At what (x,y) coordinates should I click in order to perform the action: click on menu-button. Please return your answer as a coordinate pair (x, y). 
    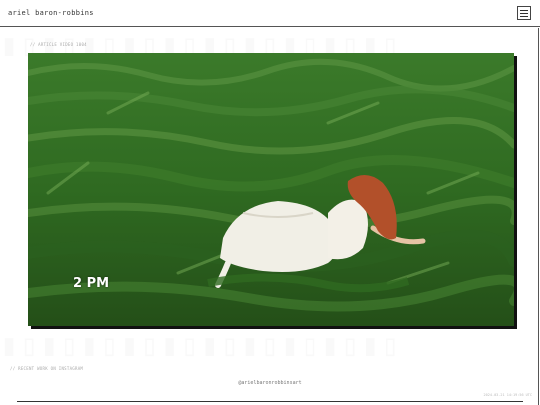
    Looking at the image, I should click on (524, 13).